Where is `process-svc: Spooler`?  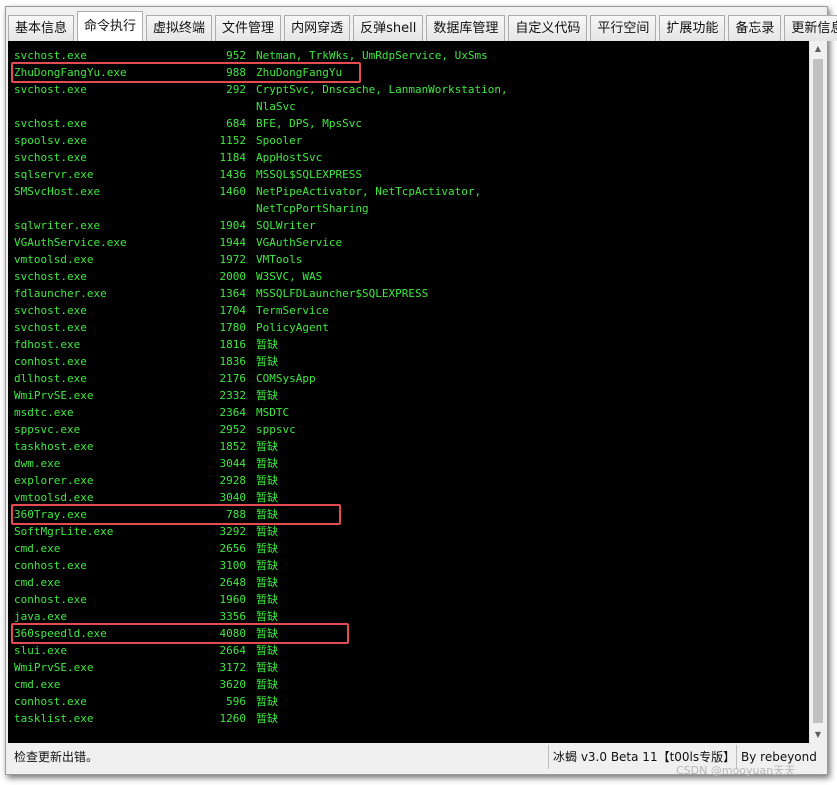 process-svc: Spooler is located at coordinates (279, 140).